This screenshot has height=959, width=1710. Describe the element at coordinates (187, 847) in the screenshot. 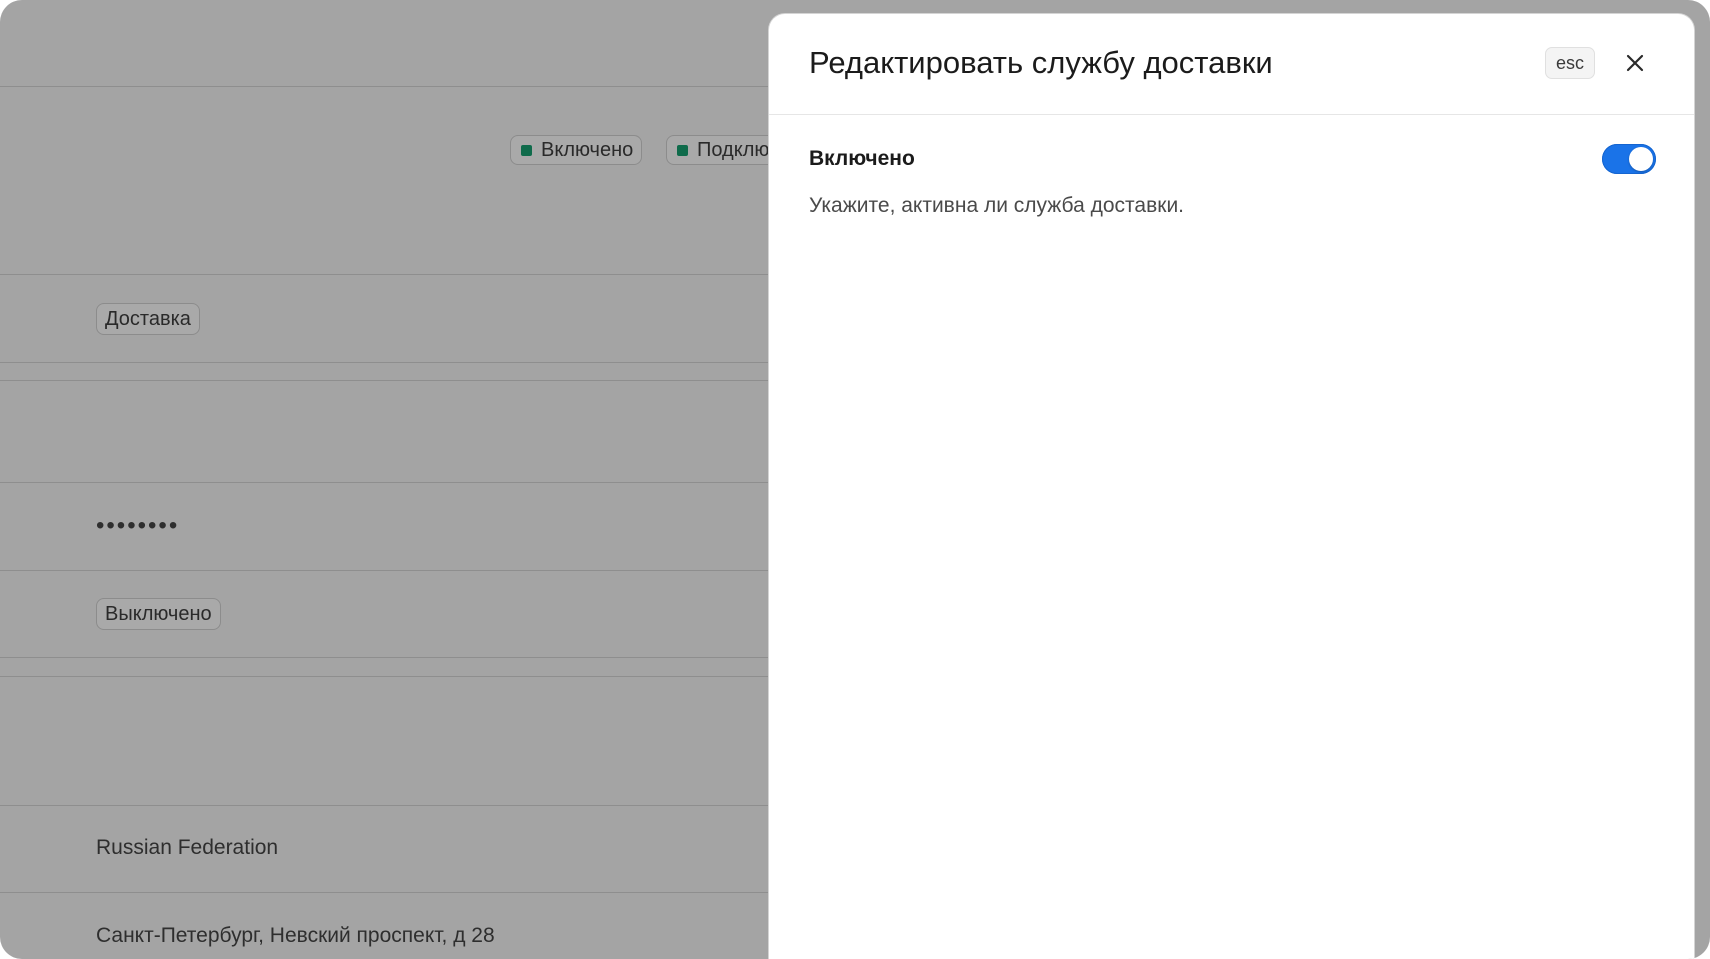

I see `country-value: Russian Federation` at that location.